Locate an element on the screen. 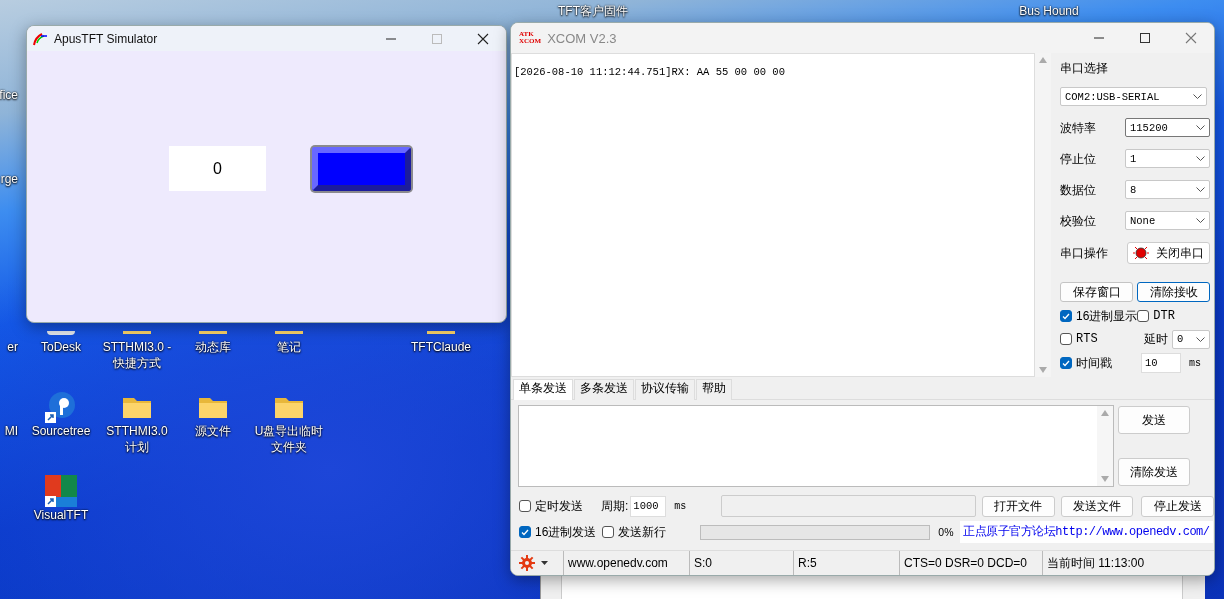 The height and width of the screenshot is (599, 1224). field-label: 波特率 is located at coordinates (1078, 128).